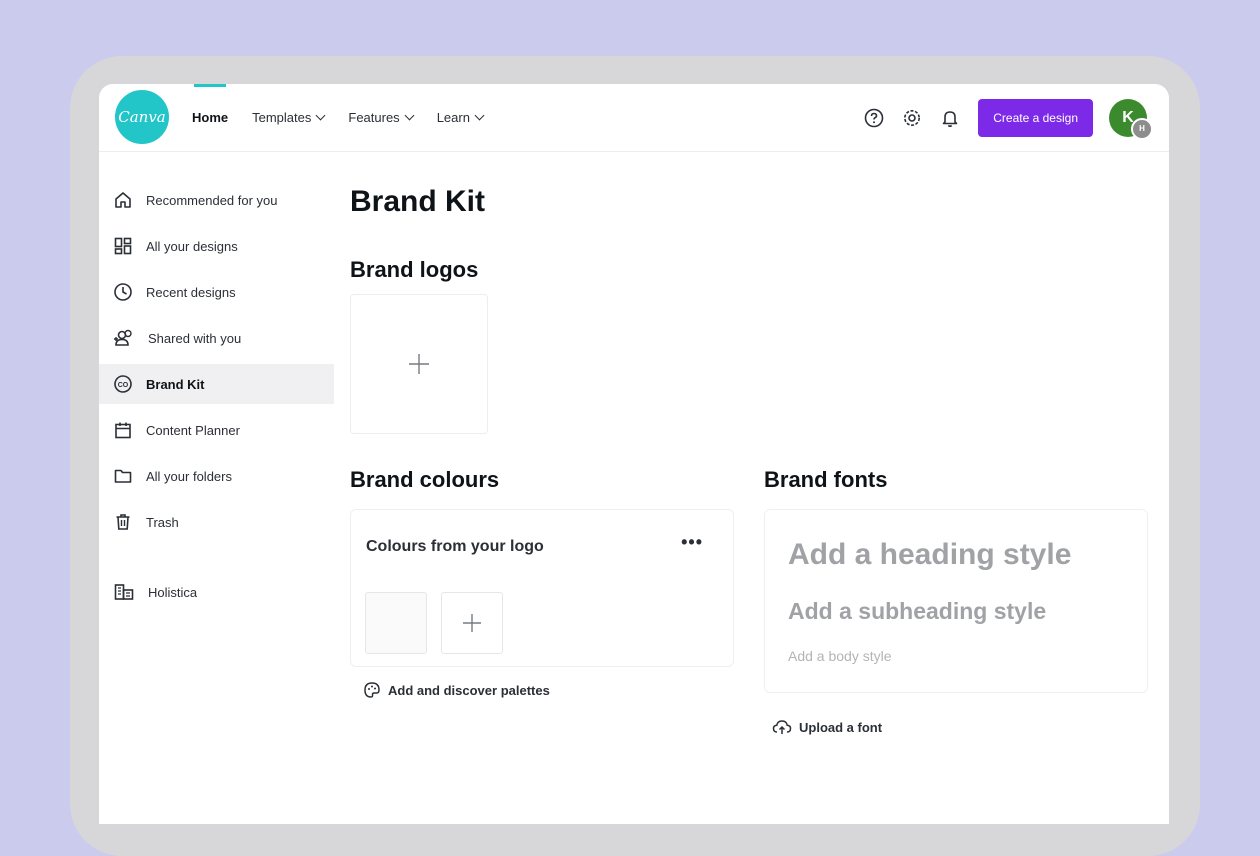 This screenshot has width=1260, height=856. I want to click on more-options-button: •••, so click(692, 542).